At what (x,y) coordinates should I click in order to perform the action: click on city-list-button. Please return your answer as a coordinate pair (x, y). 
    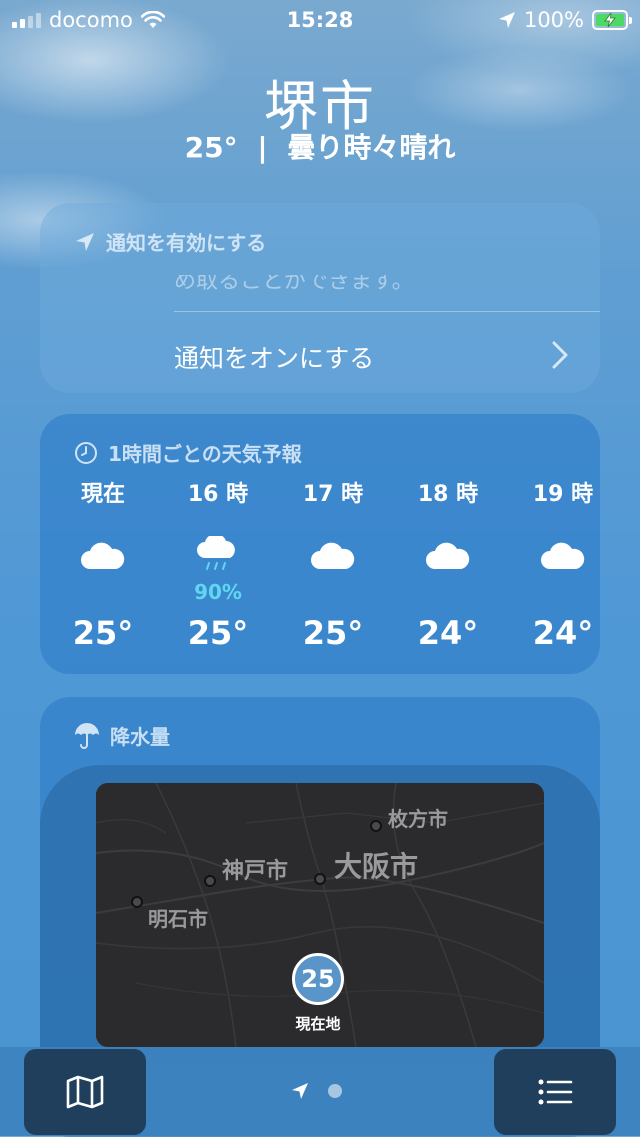
    Looking at the image, I should click on (555, 1092).